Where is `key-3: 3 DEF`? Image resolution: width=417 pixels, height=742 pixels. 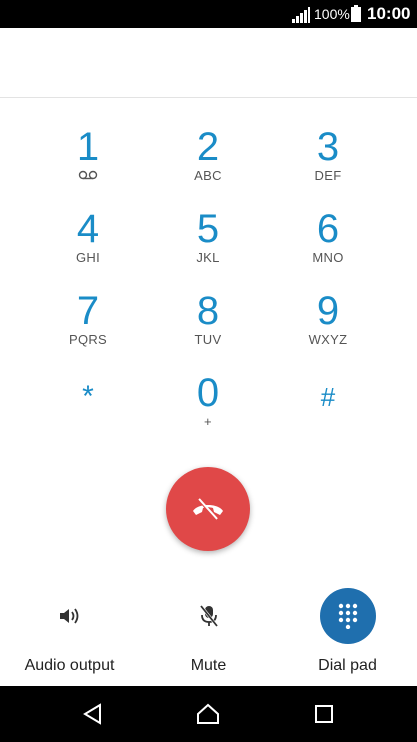 key-3: 3 DEF is located at coordinates (328, 166).